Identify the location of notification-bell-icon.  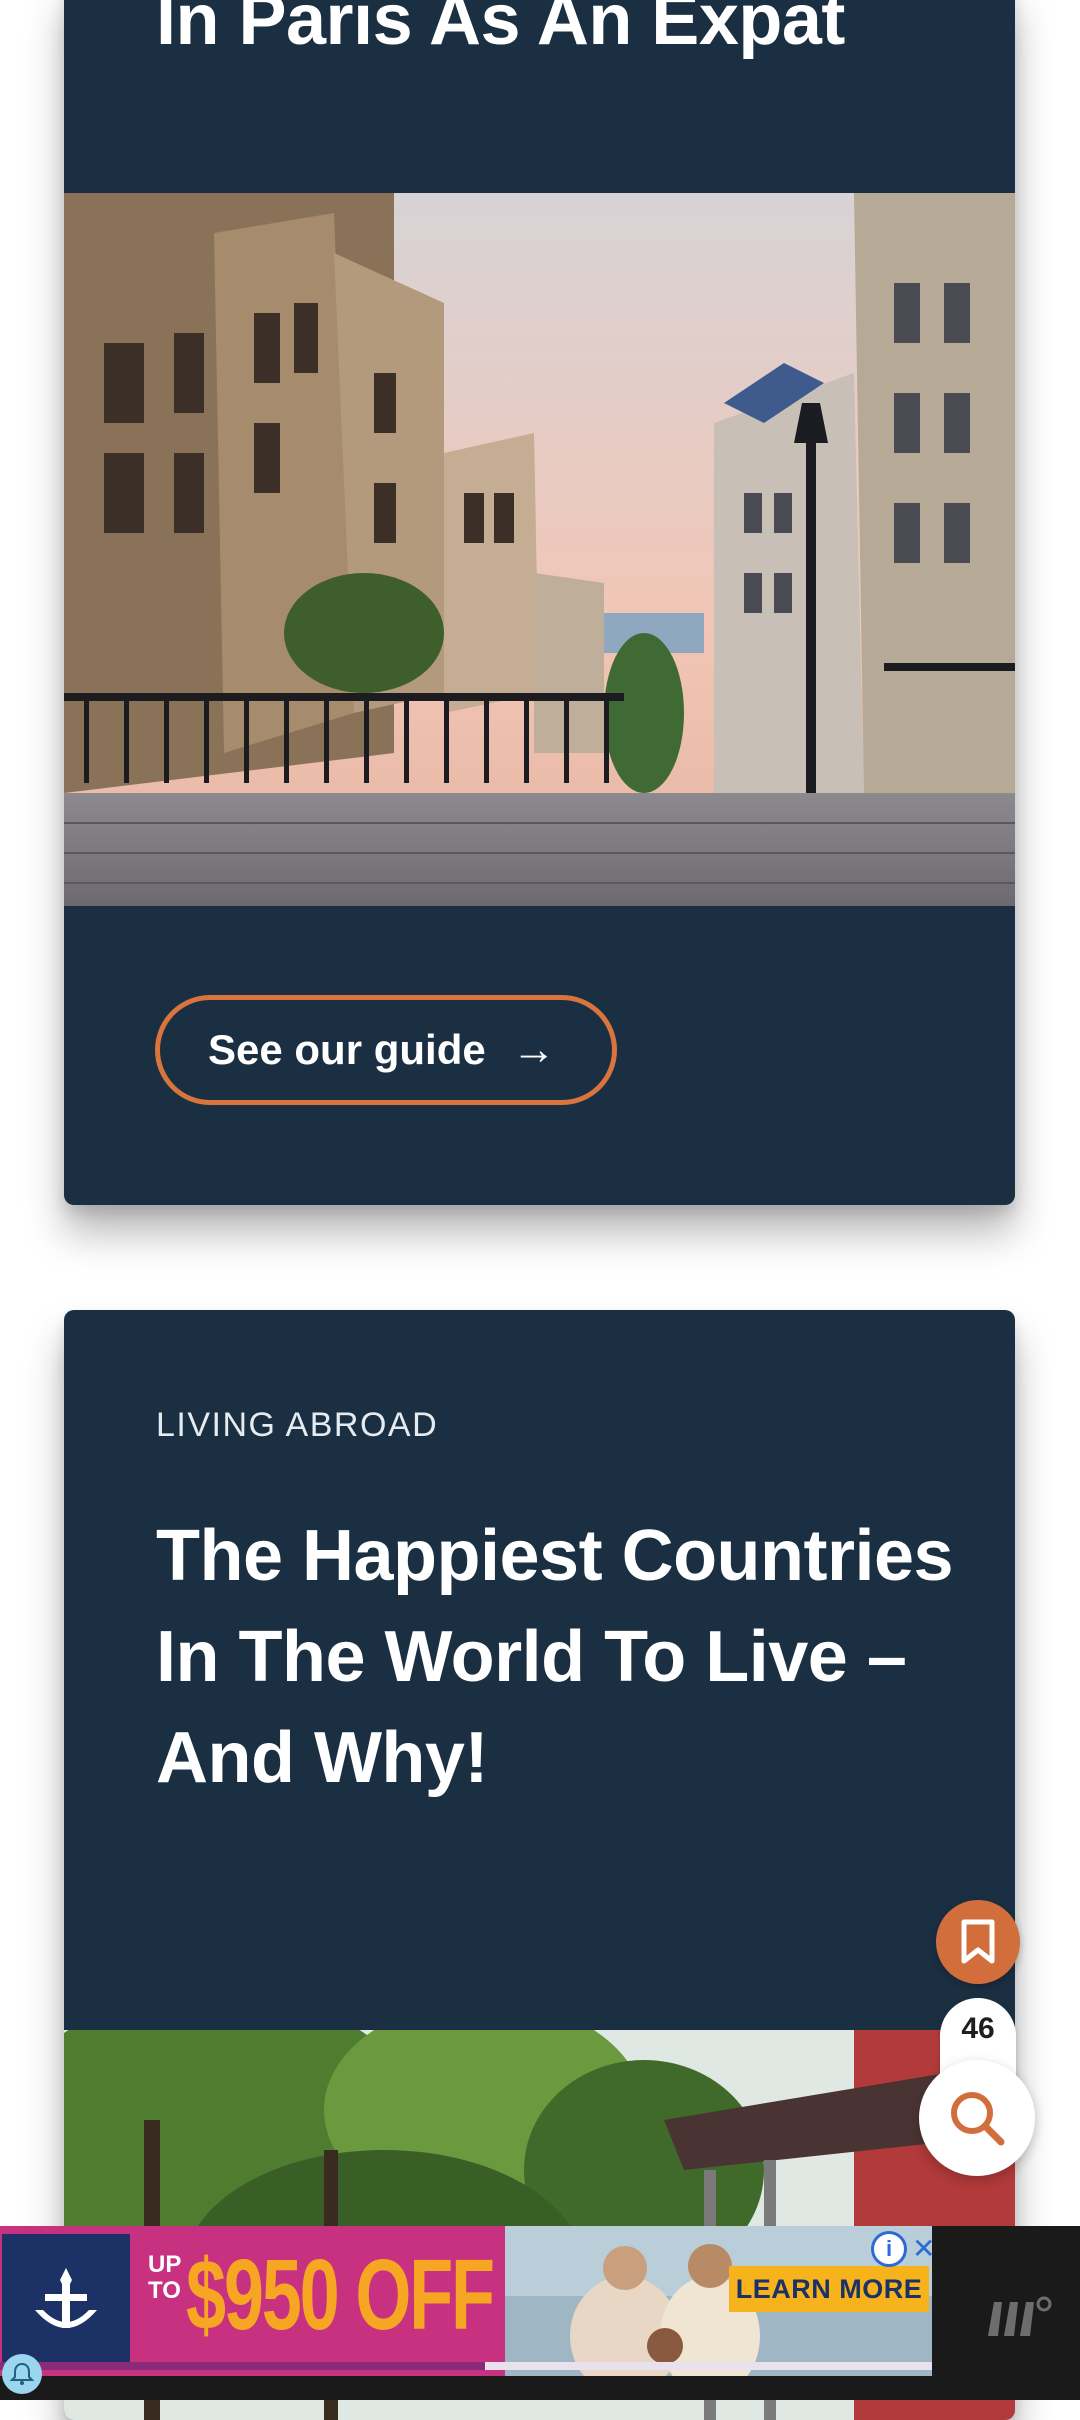
(22, 2374).